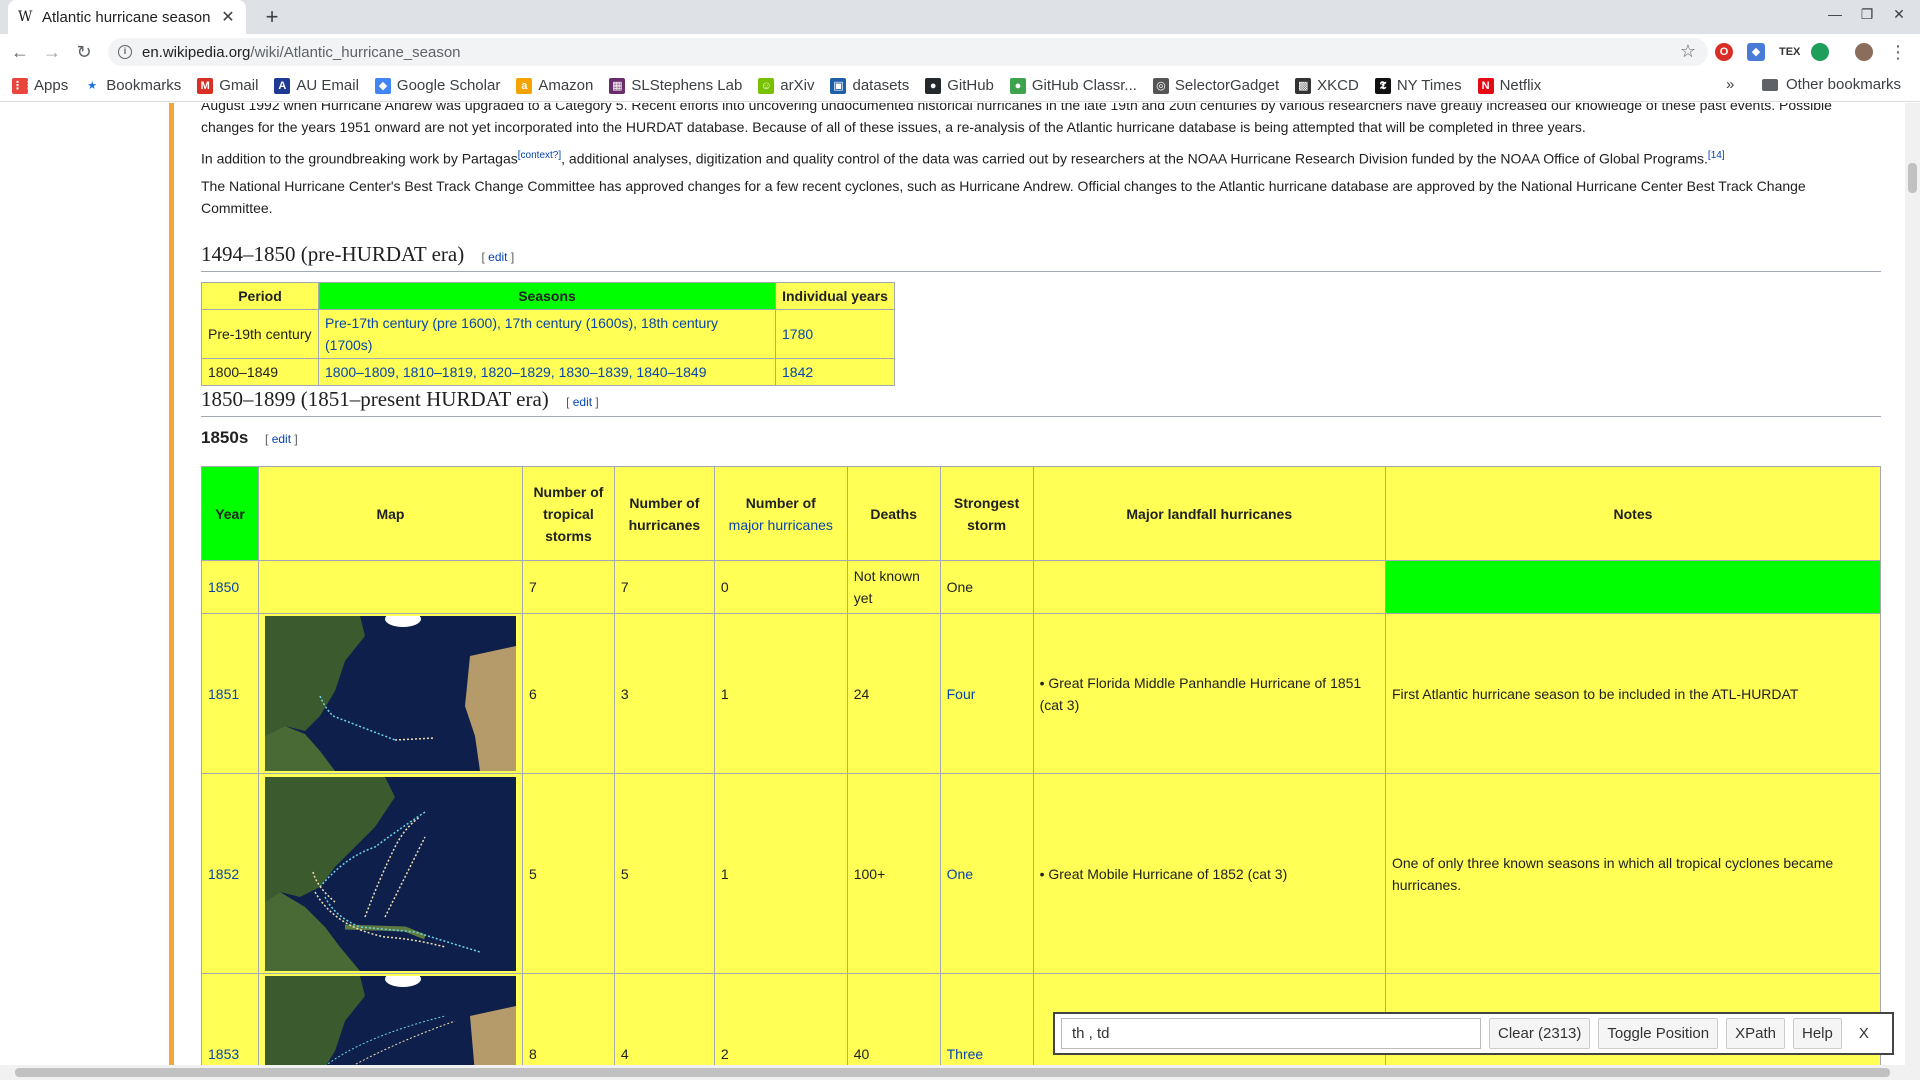  I want to click on tab-close-icon: ✕, so click(228, 17).